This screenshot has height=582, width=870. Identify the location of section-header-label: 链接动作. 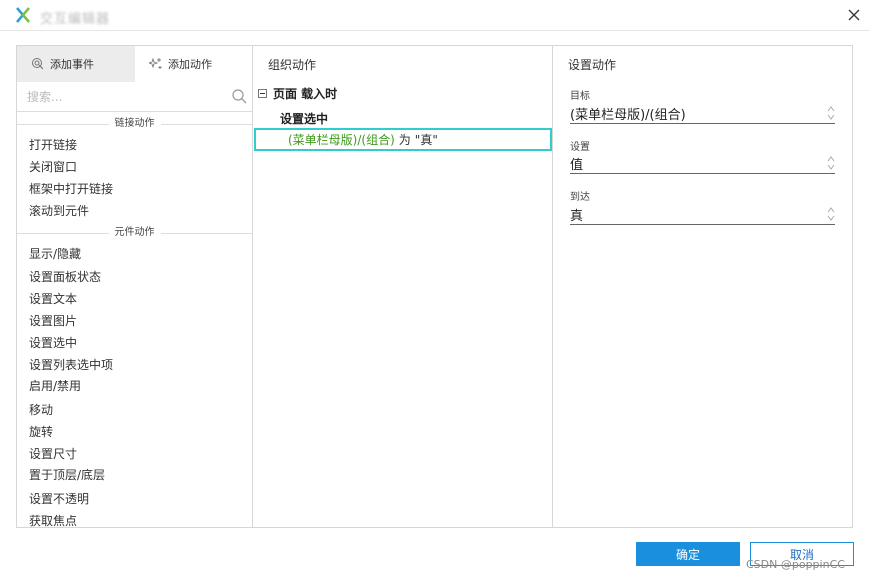
(134, 124).